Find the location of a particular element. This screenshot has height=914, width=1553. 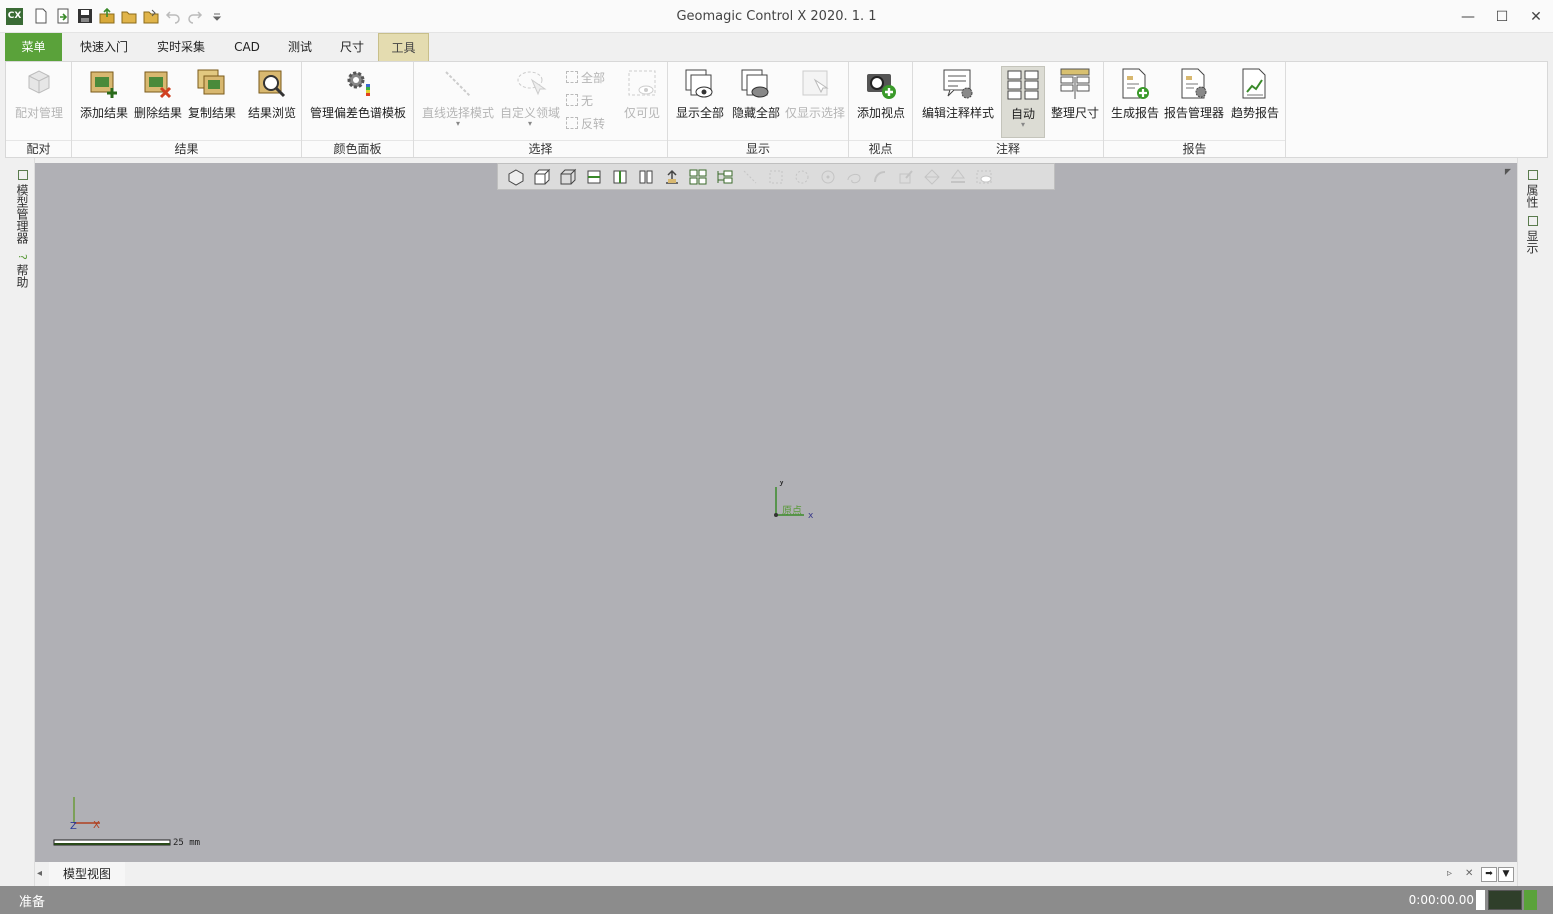

new-icon is located at coordinates (41, 16).